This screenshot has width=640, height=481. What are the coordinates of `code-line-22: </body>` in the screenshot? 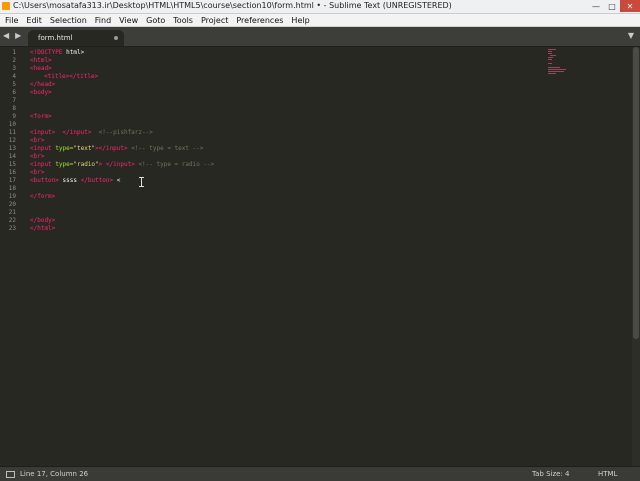 It's located at (42, 220).